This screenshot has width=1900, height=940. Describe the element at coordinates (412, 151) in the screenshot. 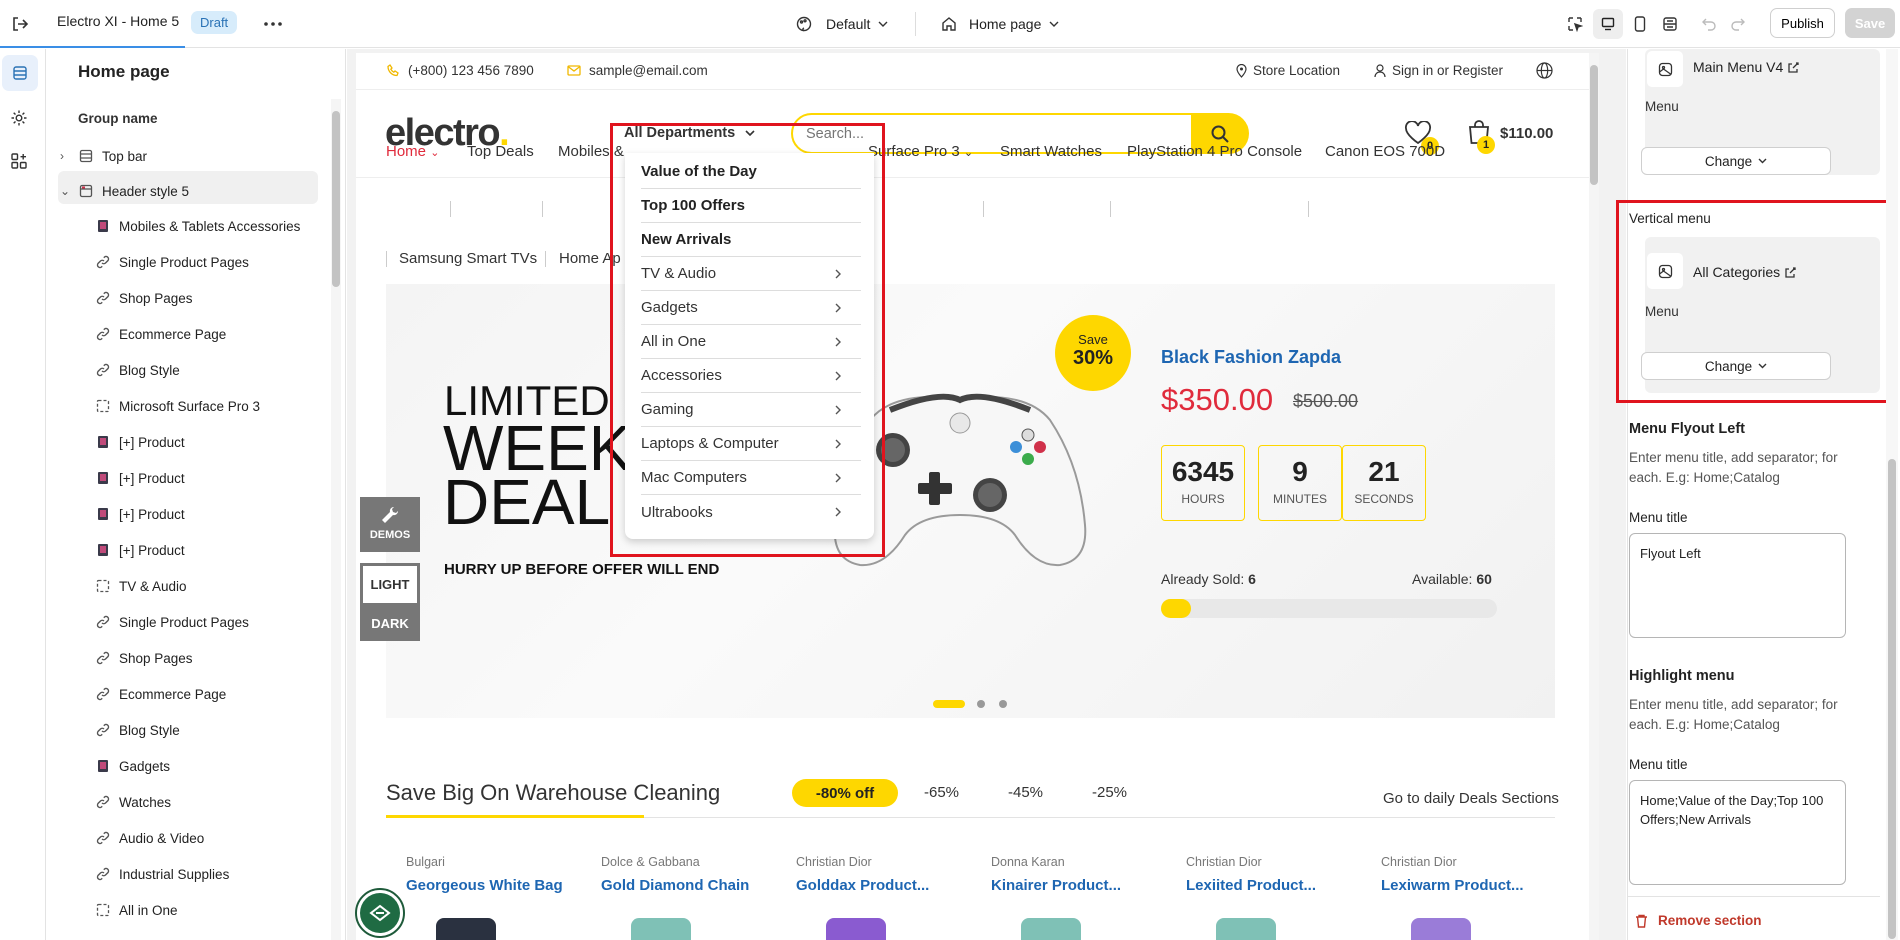

I see `nav-item-home: Home ⌄` at that location.